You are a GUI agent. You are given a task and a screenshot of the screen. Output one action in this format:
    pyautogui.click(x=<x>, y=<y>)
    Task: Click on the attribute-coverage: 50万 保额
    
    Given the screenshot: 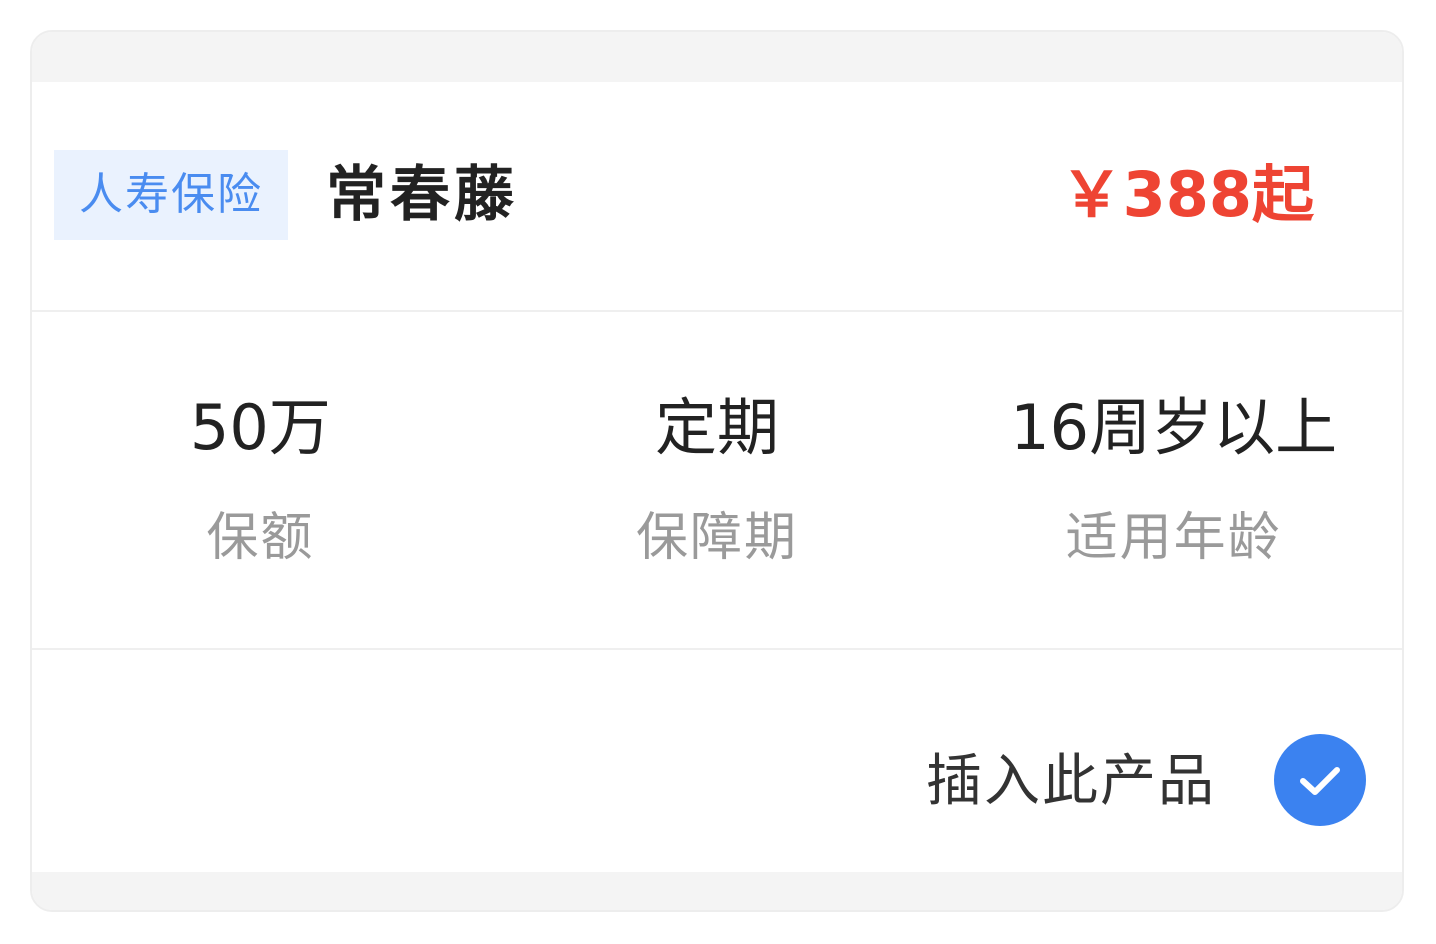 What is the action you would take?
    pyautogui.click(x=260, y=480)
    